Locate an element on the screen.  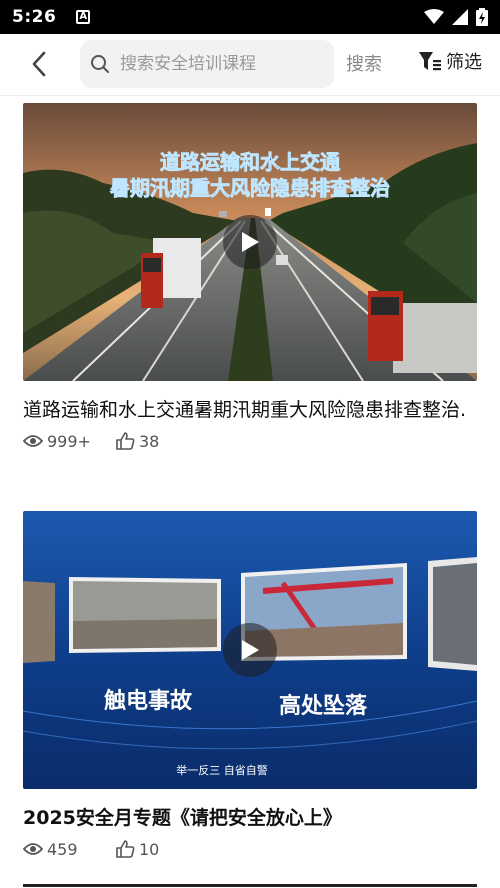
view-count: 459 is located at coordinates (69, 849).